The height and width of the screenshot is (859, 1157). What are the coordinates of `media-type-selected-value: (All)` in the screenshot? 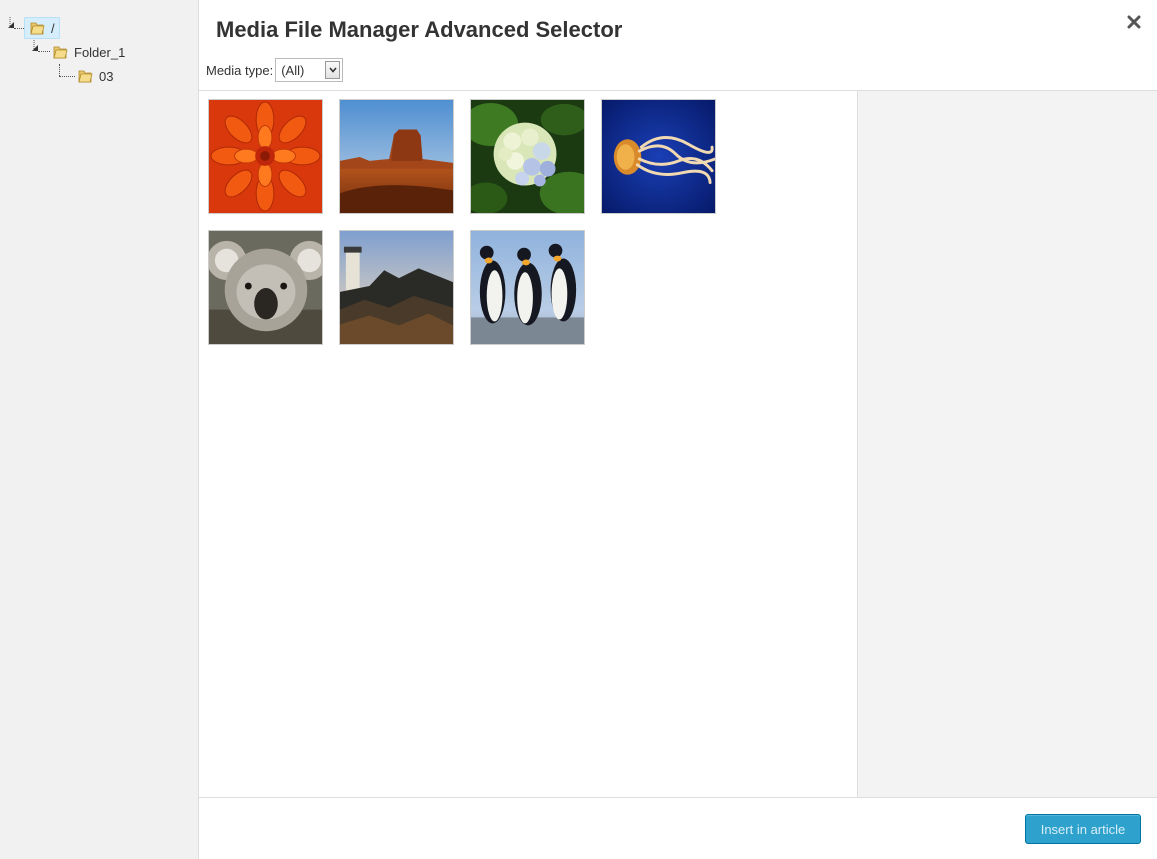 It's located at (293, 70).